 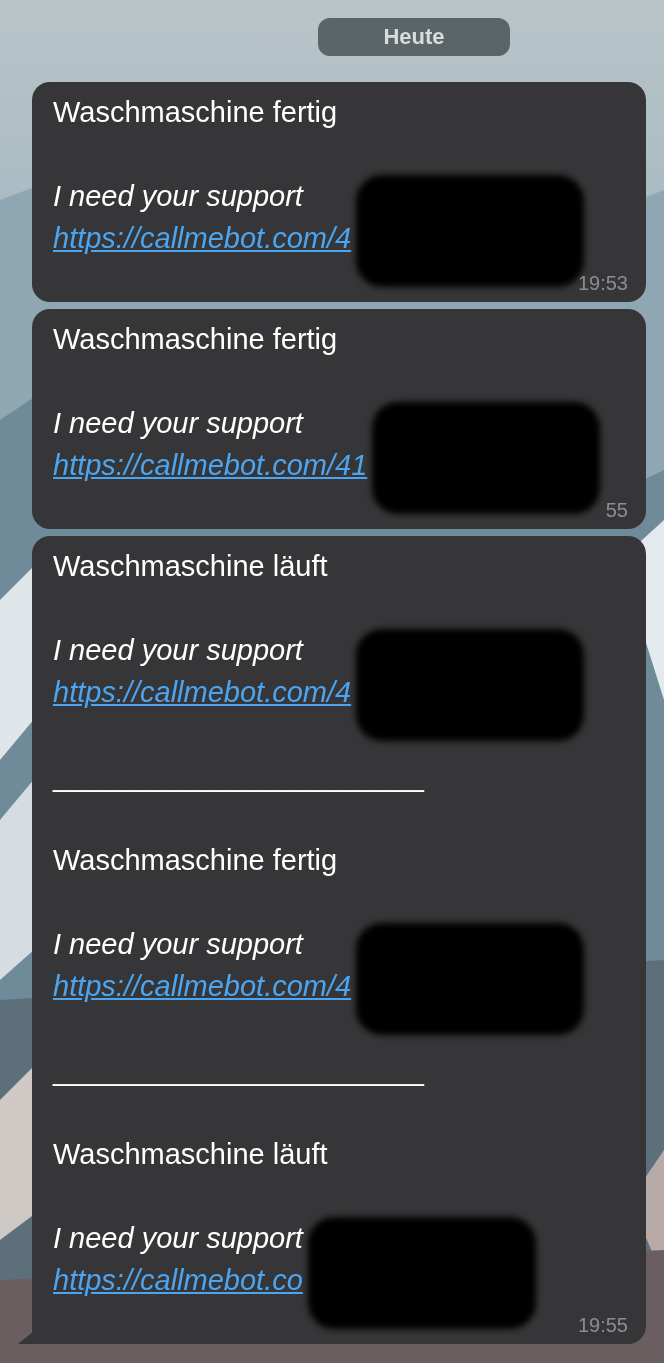 What do you see at coordinates (616, 510) in the screenshot?
I see `message-time: 55` at bounding box center [616, 510].